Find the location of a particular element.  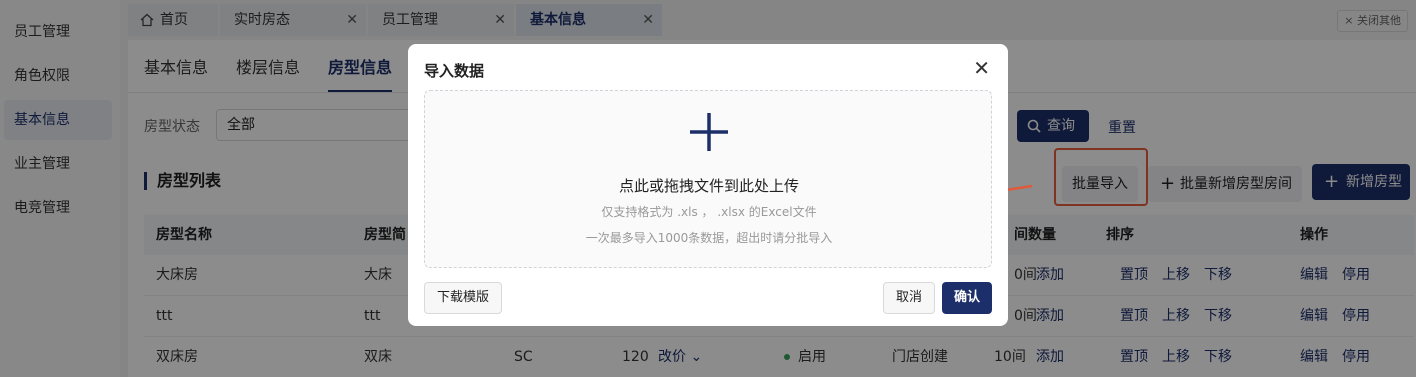

upload-instruction: 点此或拖拽文件到此处上传 is located at coordinates (708, 186).